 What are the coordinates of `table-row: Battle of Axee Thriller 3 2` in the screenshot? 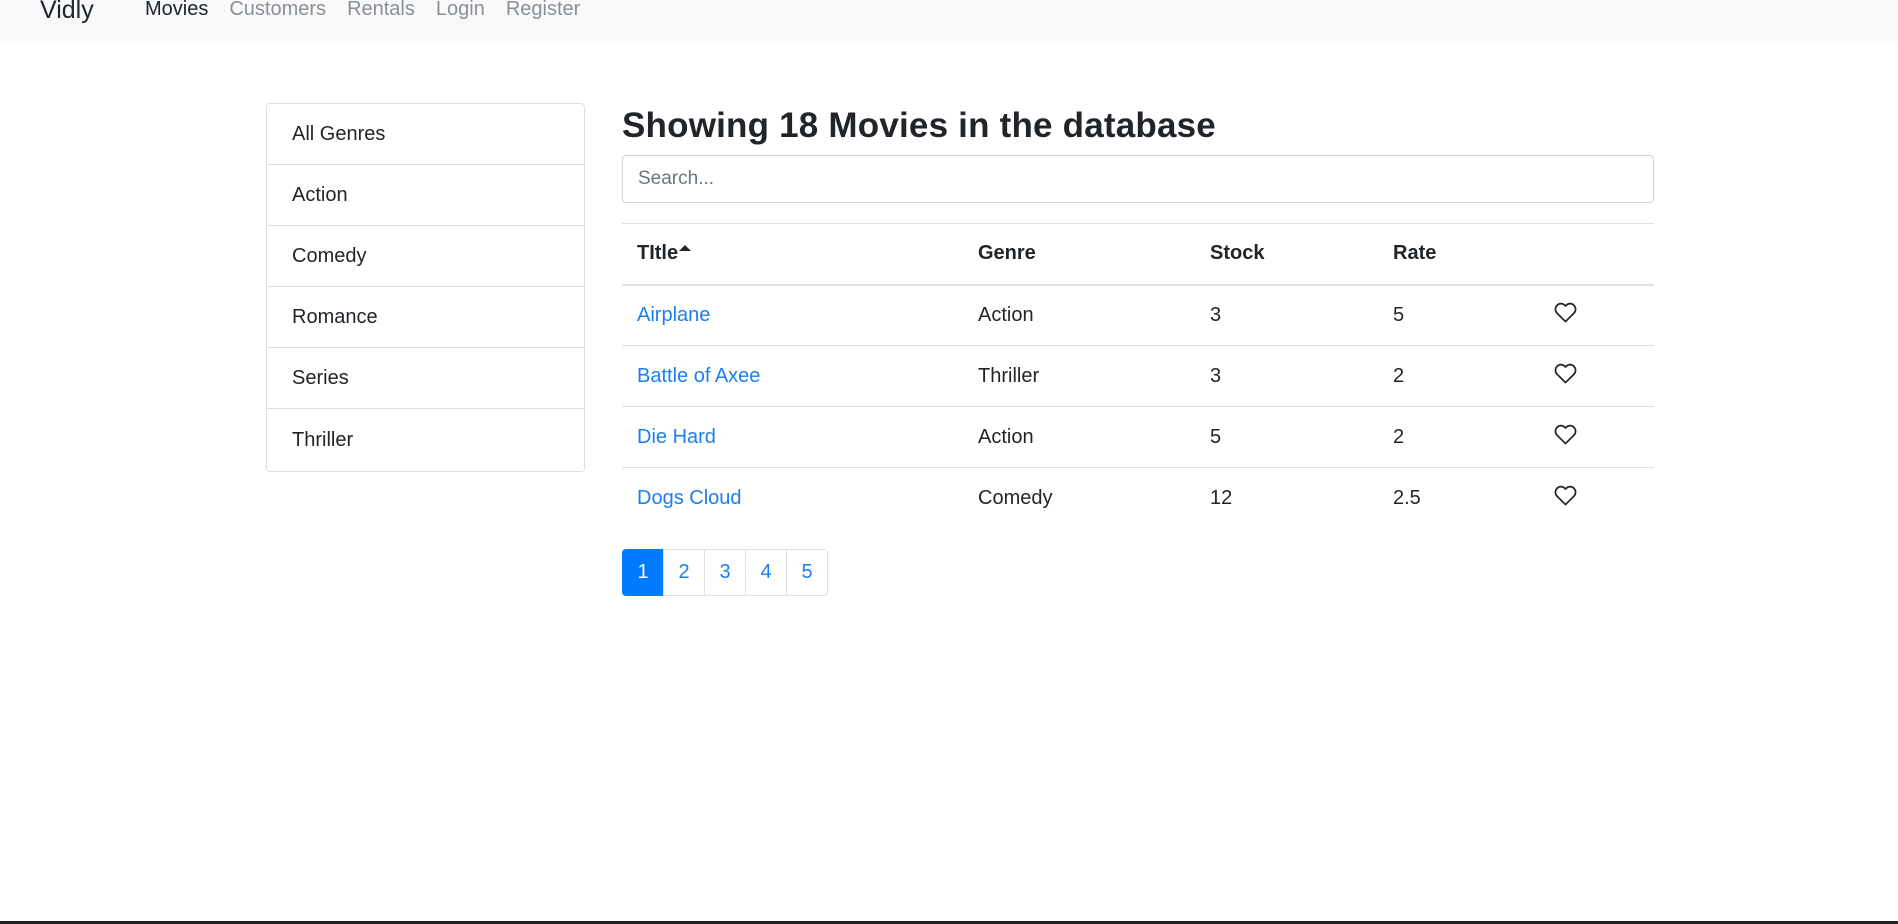 It's located at (1138, 376).